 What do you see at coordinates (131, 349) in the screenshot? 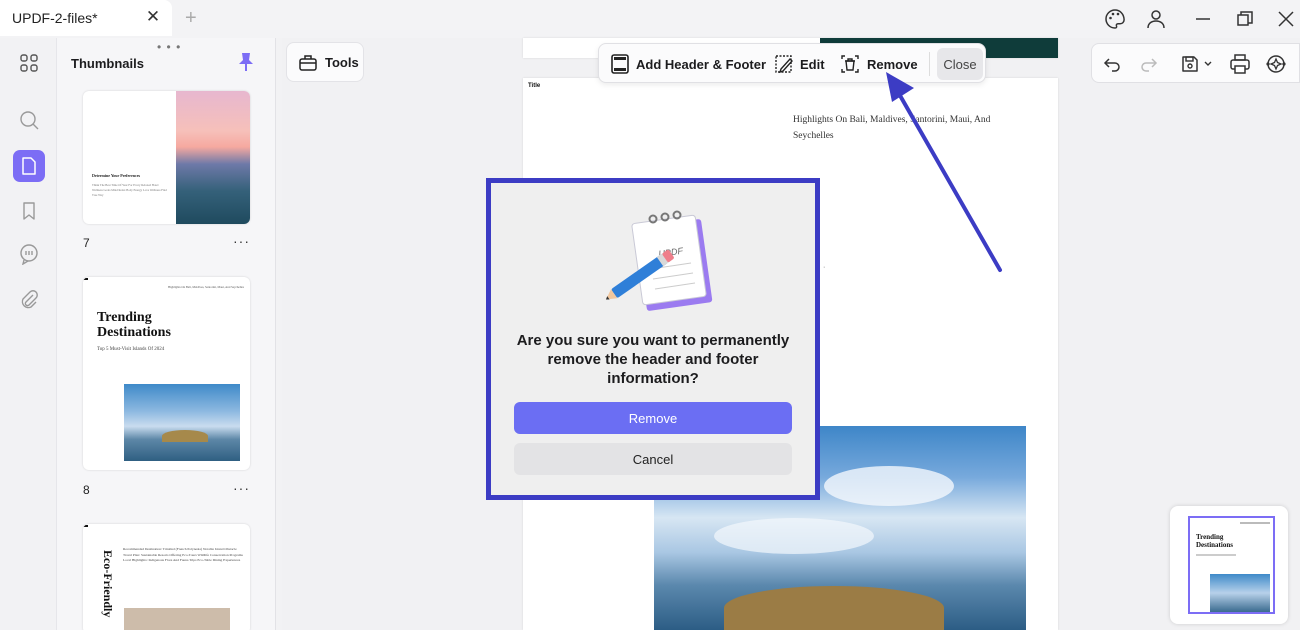
I see `thumb-subtitle: Top 5 Must-Visit Islands Of 2024` at bounding box center [131, 349].